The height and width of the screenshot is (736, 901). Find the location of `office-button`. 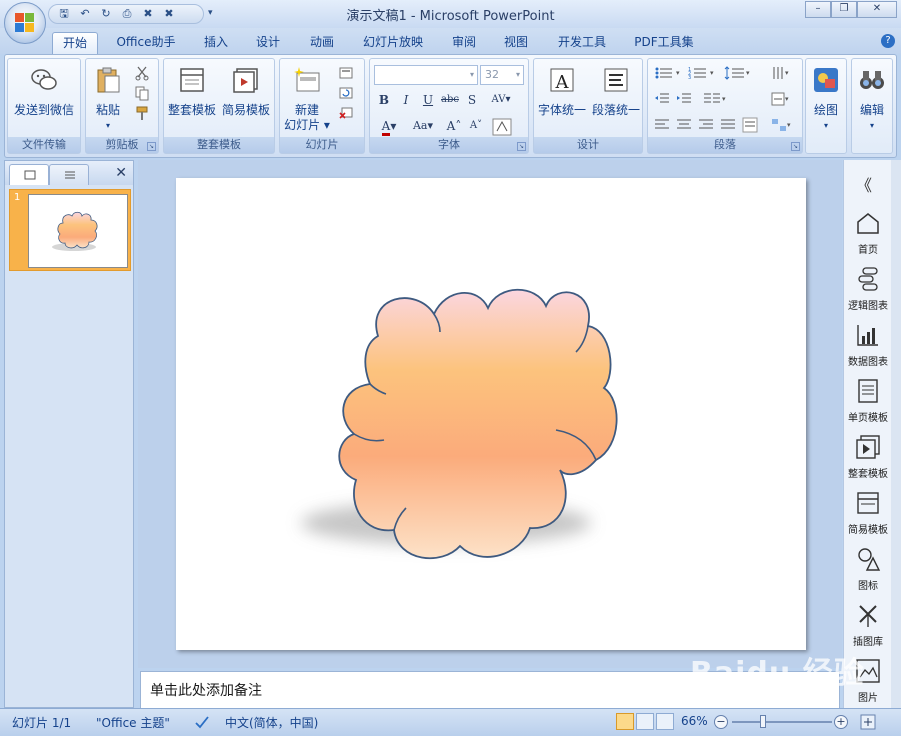

office-button is located at coordinates (25, 23).